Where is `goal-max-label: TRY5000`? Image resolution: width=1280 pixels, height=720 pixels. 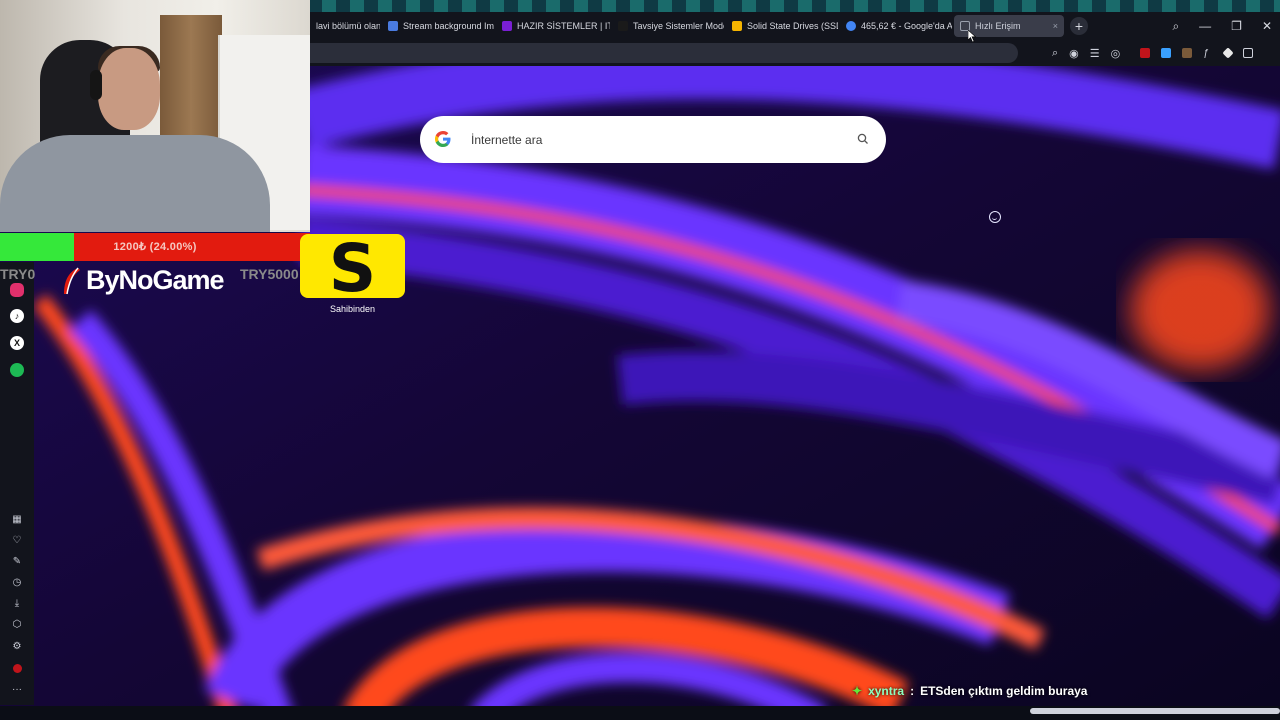 goal-max-label: TRY5000 is located at coordinates (269, 274).